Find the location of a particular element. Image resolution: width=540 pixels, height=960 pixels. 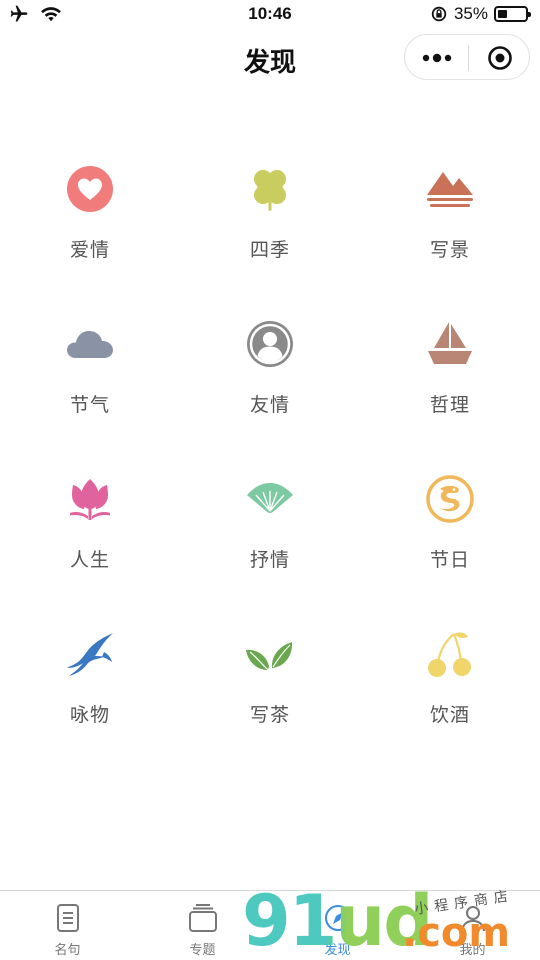

category-item-friendship: 友情 is located at coordinates (270, 370).